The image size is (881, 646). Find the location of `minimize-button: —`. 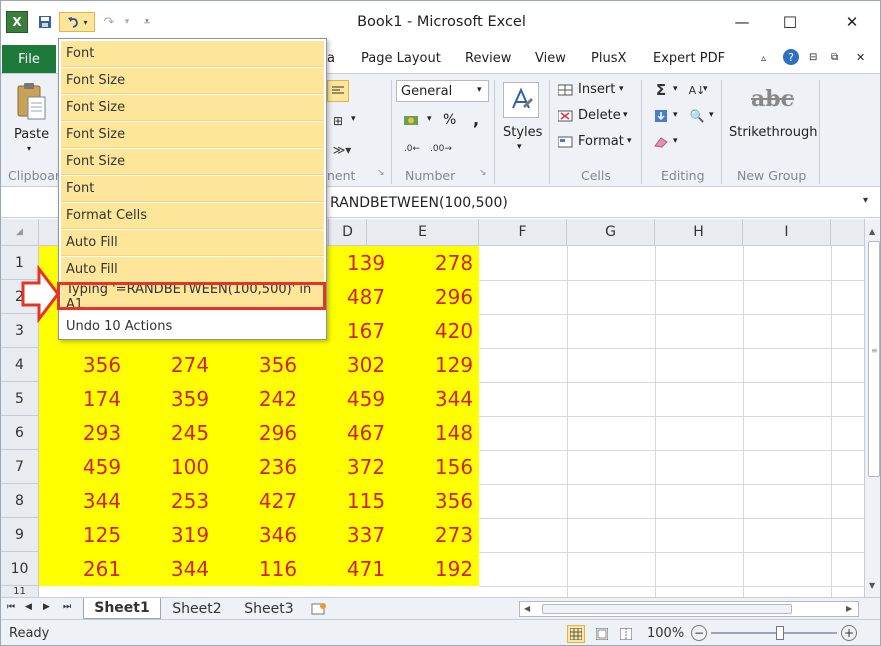

minimize-button: — is located at coordinates (742, 22).